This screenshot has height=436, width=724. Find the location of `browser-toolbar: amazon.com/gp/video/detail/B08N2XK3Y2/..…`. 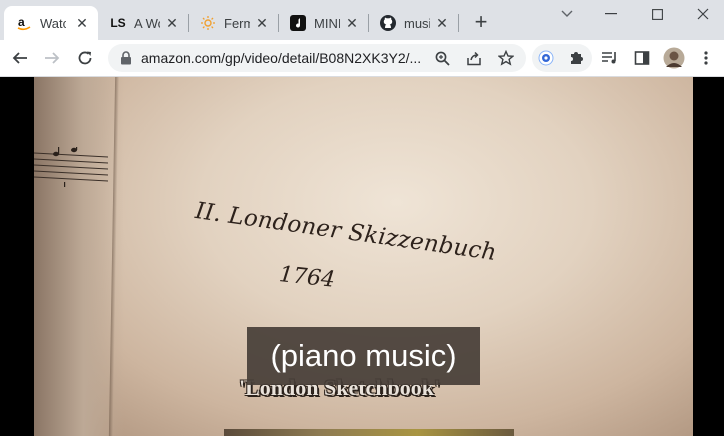

browser-toolbar: amazon.com/gp/video/detail/B08N2XK3Y2/..… is located at coordinates (362, 58).